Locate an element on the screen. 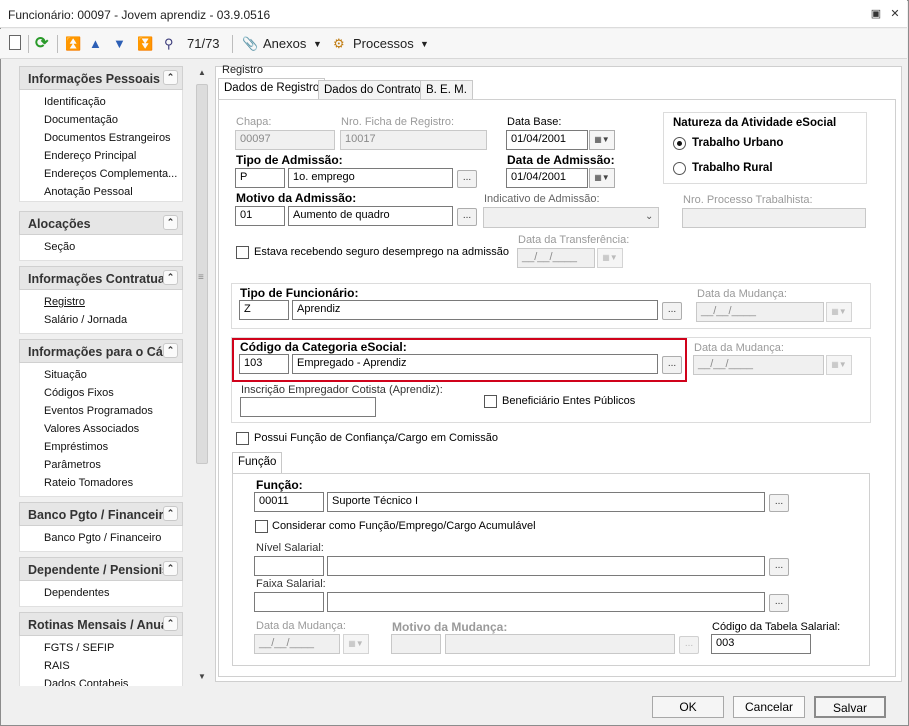  sidebar-item-valores-associados: Valores Associados is located at coordinates (91, 429).